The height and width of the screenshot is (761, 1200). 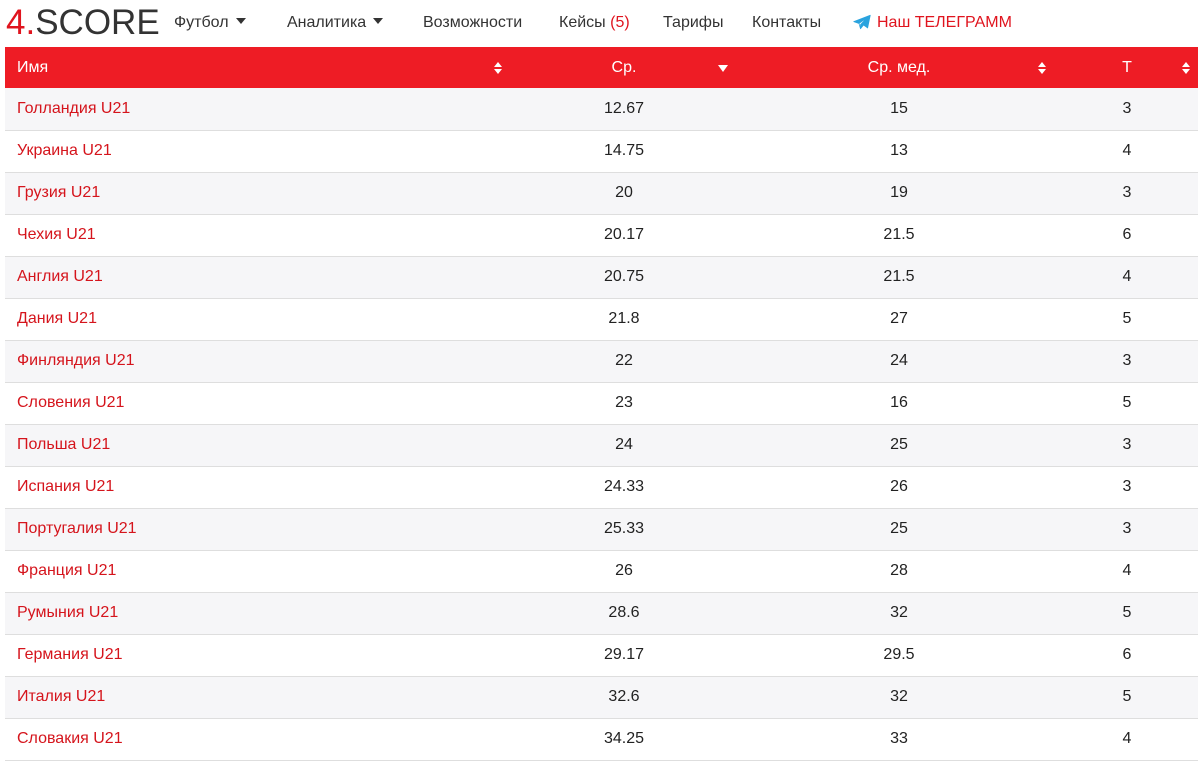 I want to click on avg-cell: 28.6, so click(x=624, y=612).